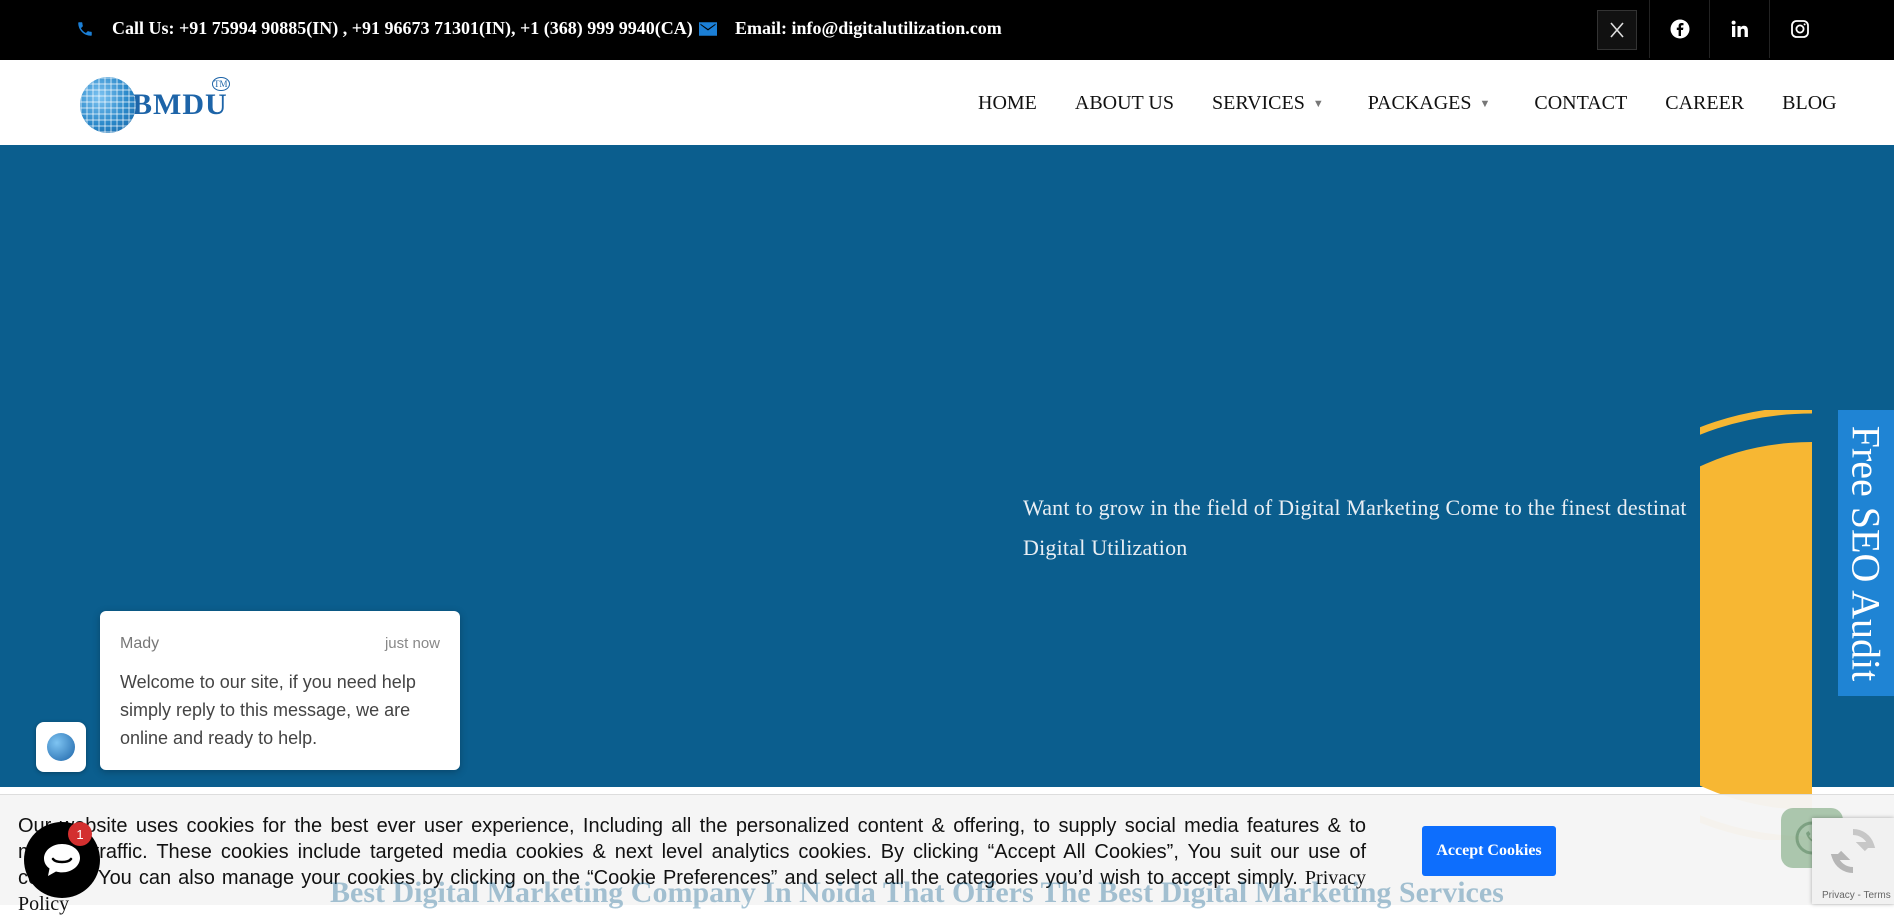 The width and height of the screenshot is (1894, 917). Describe the element at coordinates (85, 29) in the screenshot. I see `phone-icon` at that location.